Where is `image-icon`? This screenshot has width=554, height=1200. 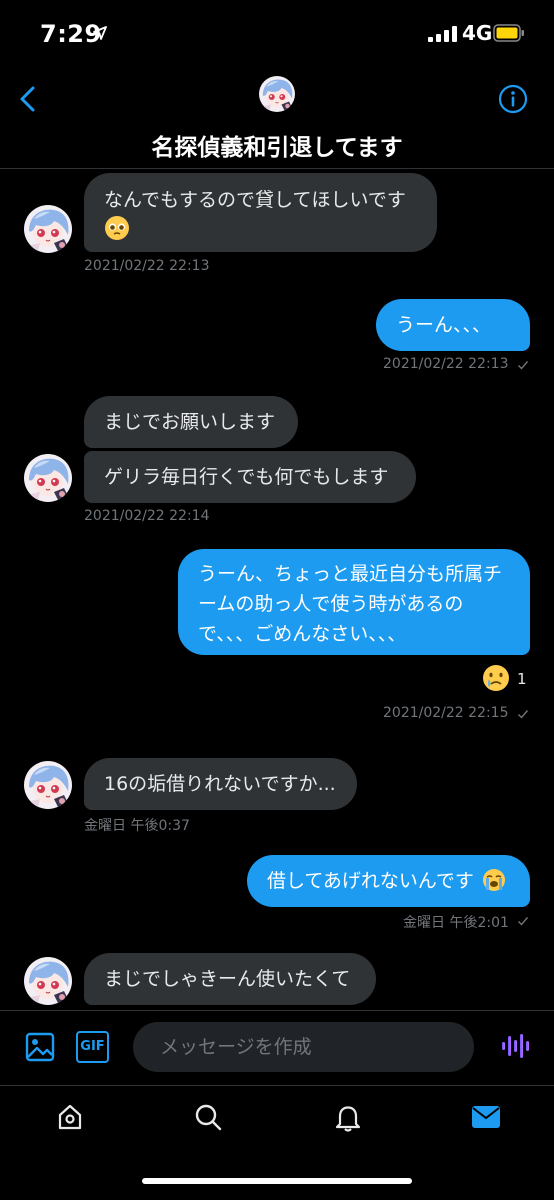
image-icon is located at coordinates (40, 1047).